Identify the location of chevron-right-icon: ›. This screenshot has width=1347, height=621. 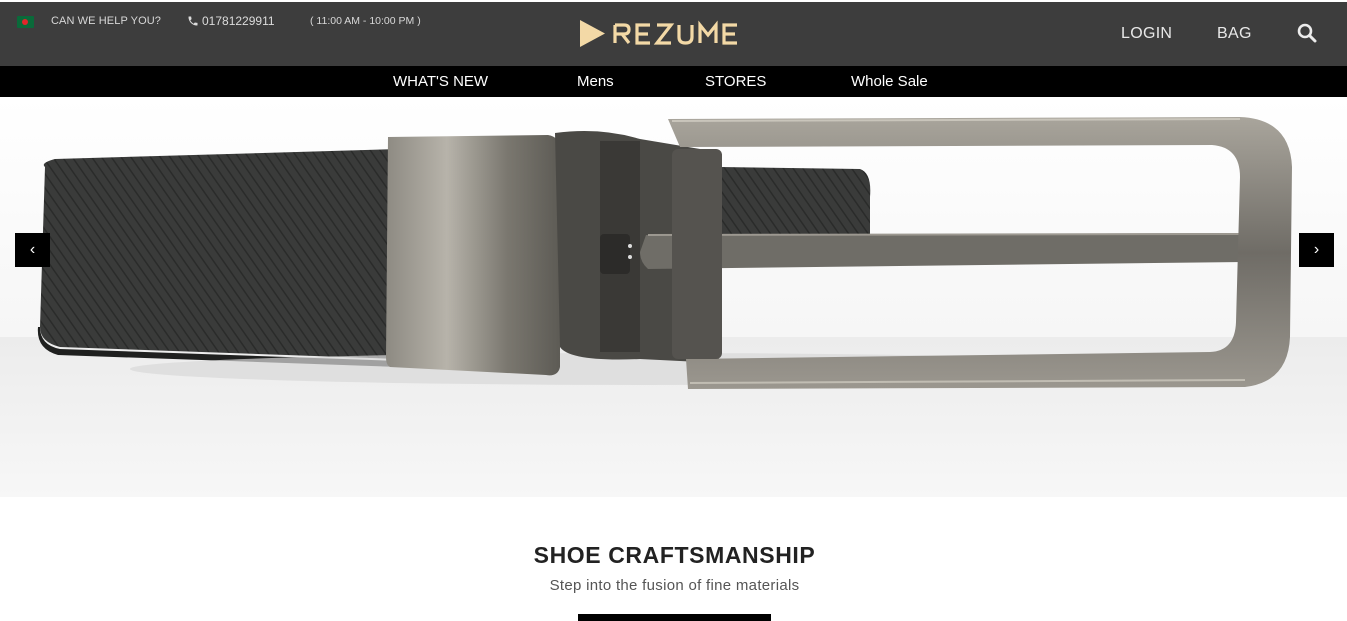
(1316, 249).